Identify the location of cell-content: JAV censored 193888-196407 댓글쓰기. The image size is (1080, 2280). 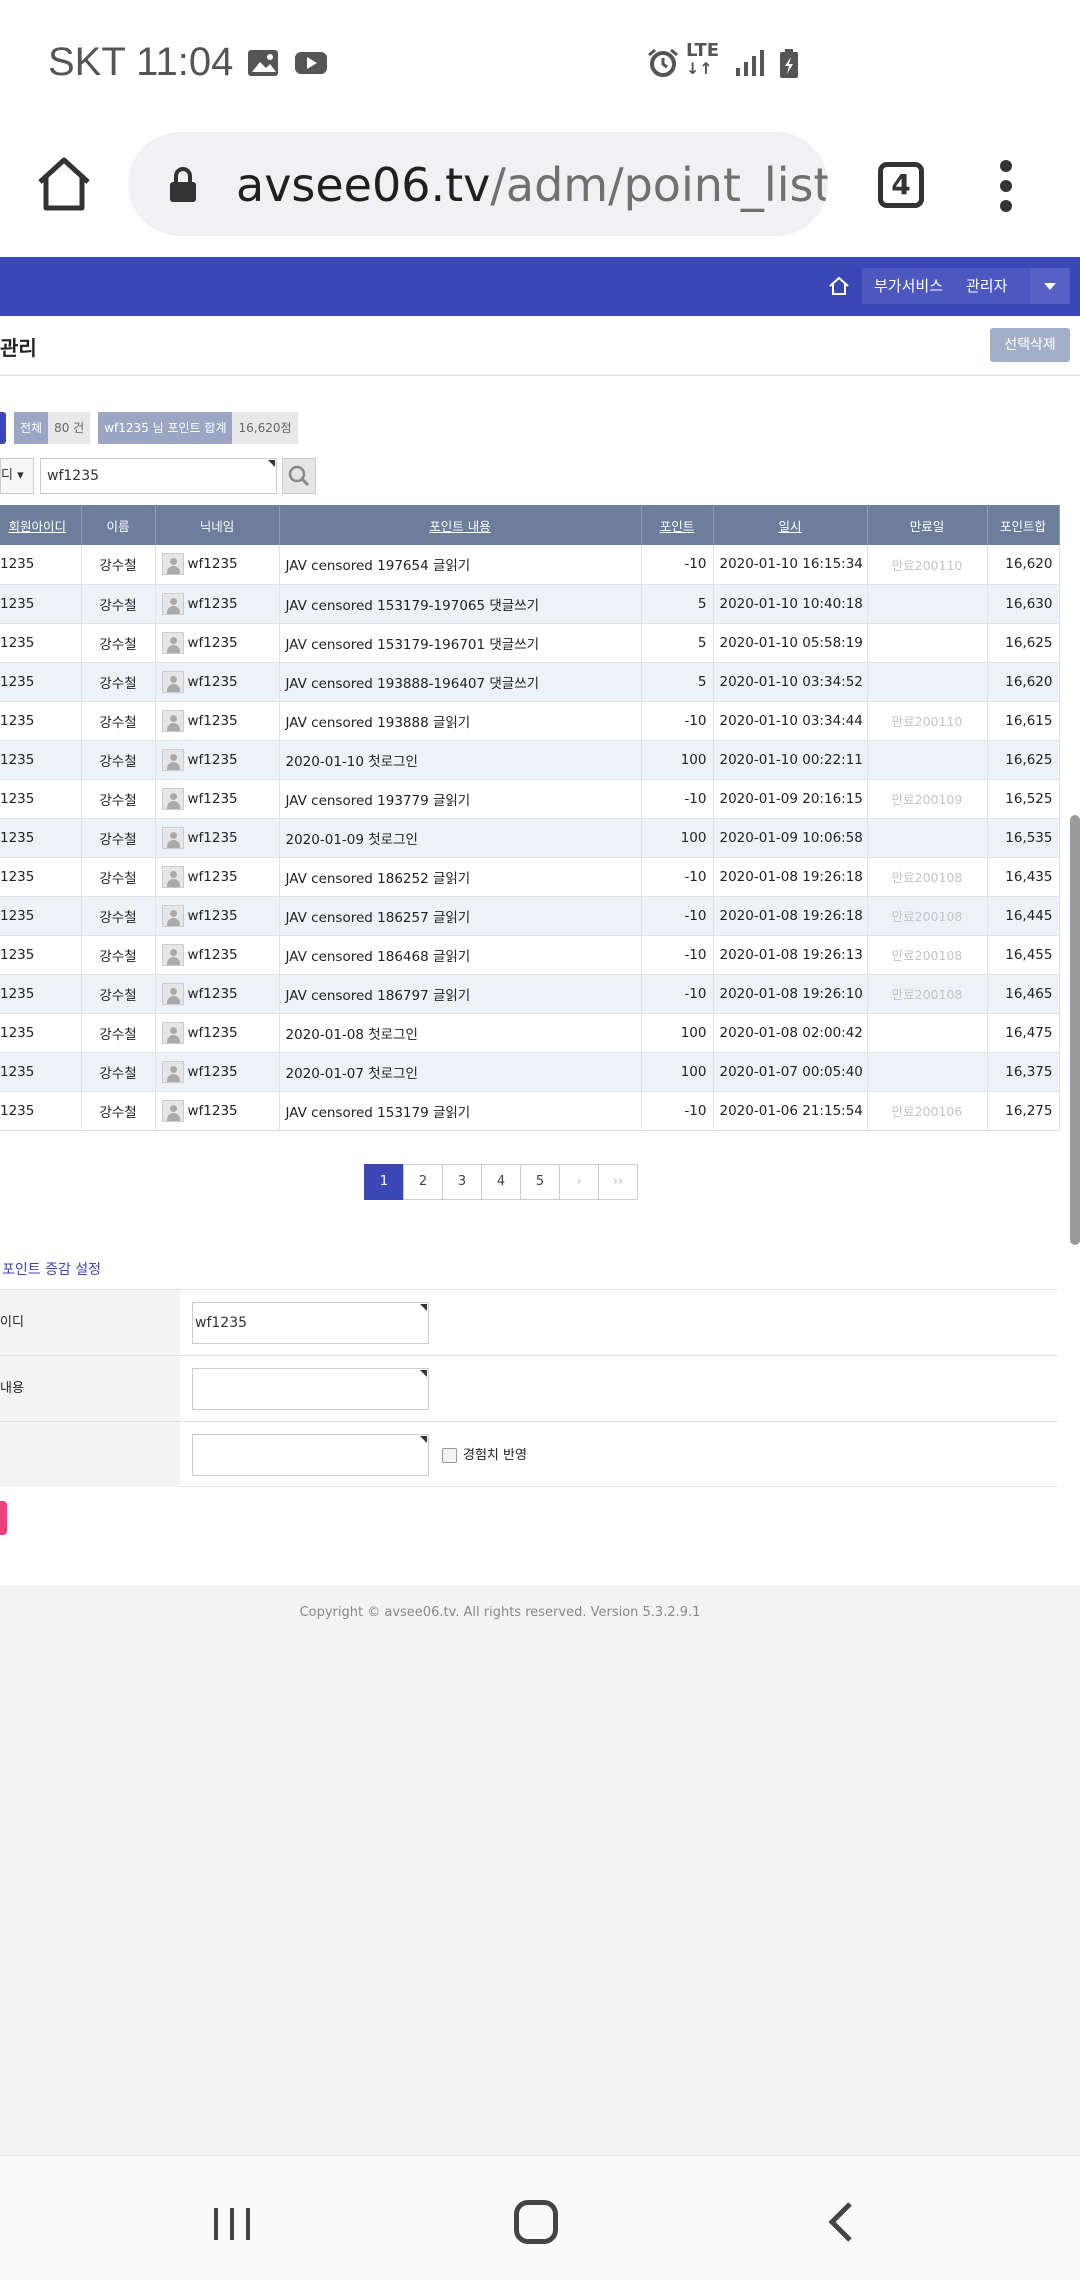
(460, 682).